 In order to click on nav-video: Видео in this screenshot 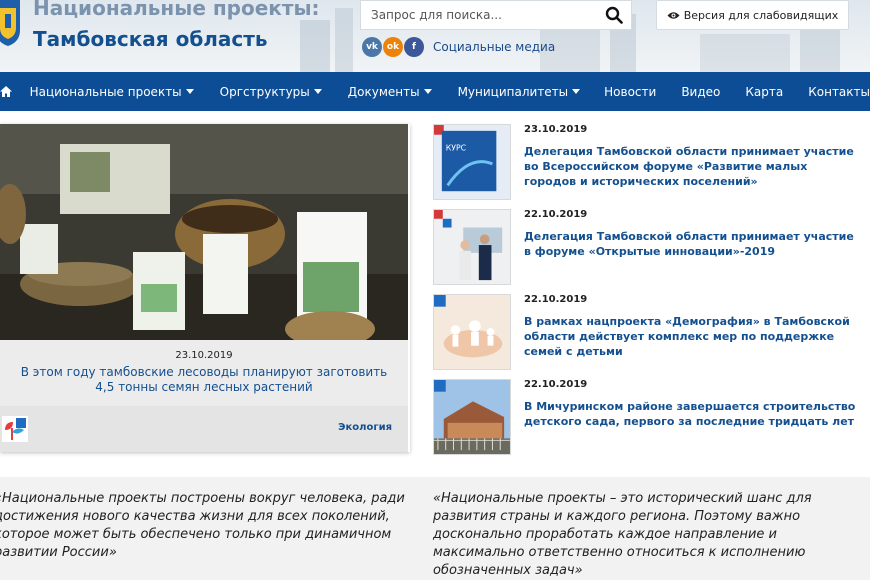, I will do `click(700, 91)`.